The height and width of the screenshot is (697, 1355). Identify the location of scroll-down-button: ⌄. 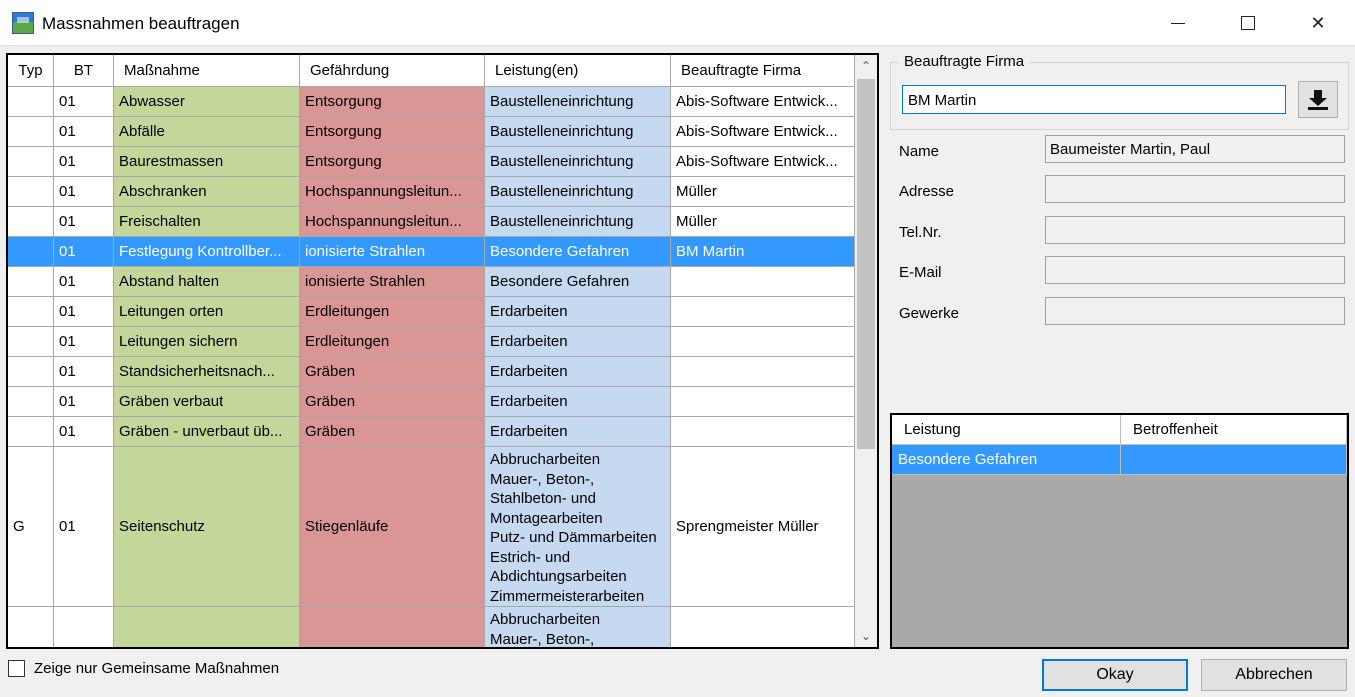
(866, 636).